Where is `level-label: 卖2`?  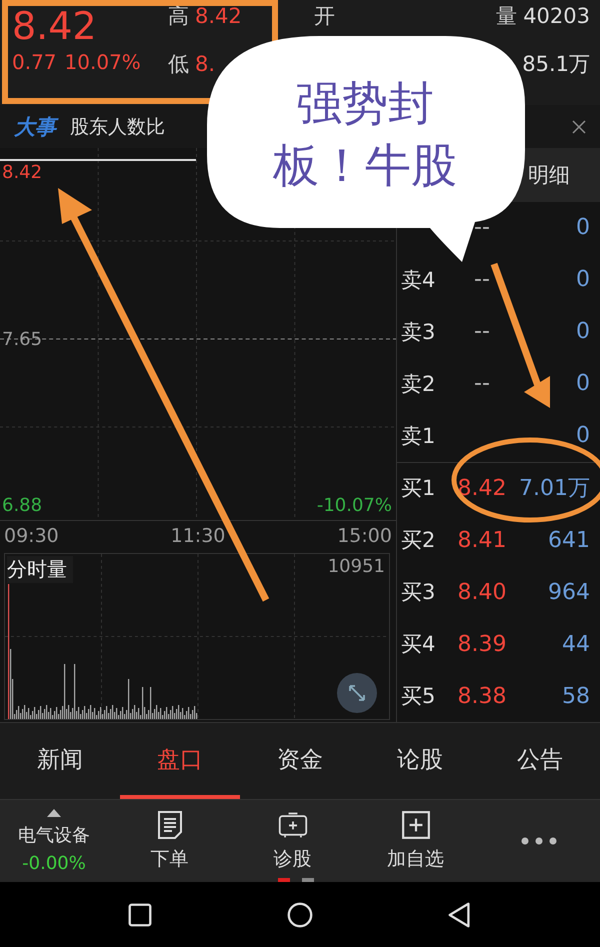 level-label: 卖2 is located at coordinates (418, 384).